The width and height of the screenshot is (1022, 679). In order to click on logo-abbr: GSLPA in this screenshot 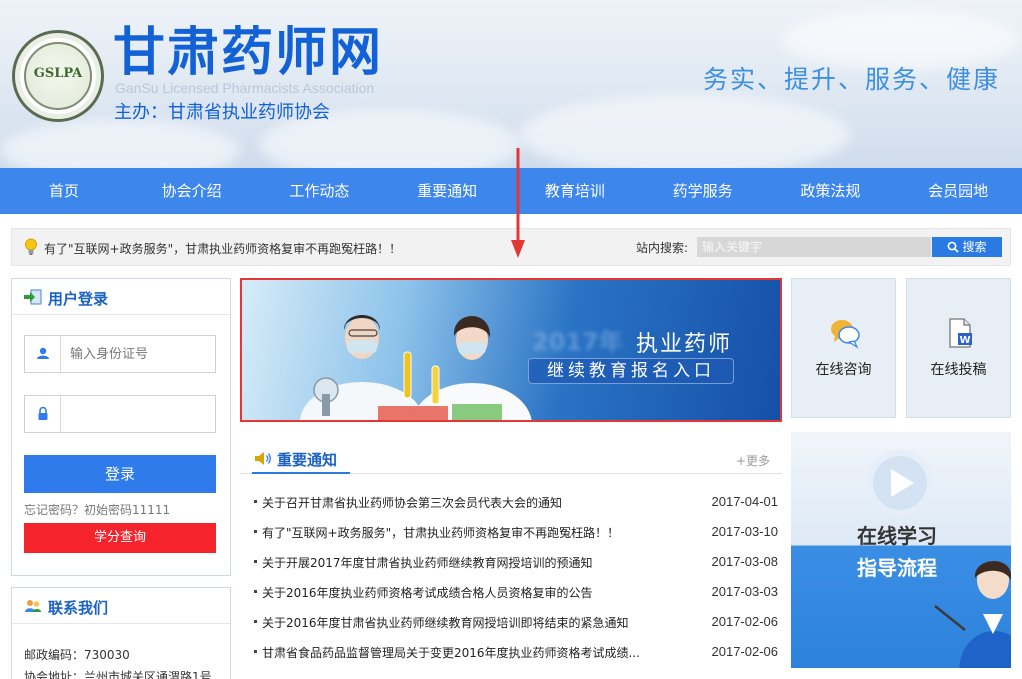, I will do `click(58, 73)`.